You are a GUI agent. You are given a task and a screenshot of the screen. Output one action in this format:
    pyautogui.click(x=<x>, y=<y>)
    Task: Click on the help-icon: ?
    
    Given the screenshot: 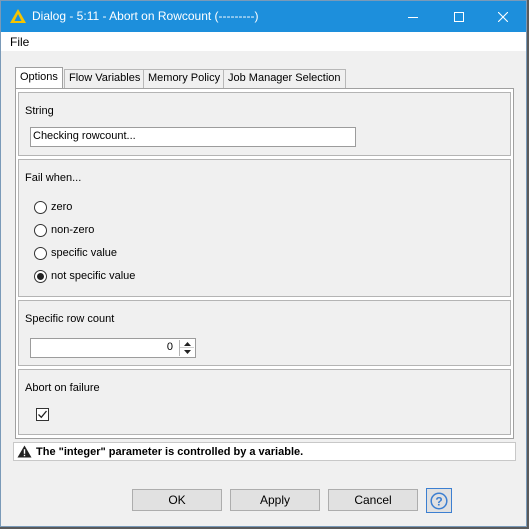 What is the action you would take?
    pyautogui.click(x=439, y=500)
    